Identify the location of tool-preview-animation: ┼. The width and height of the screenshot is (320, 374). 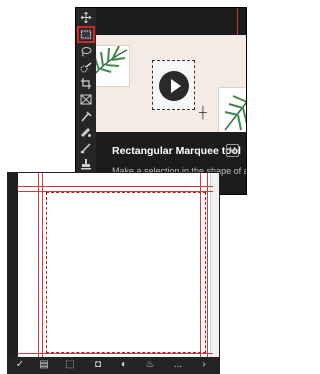
(171, 83).